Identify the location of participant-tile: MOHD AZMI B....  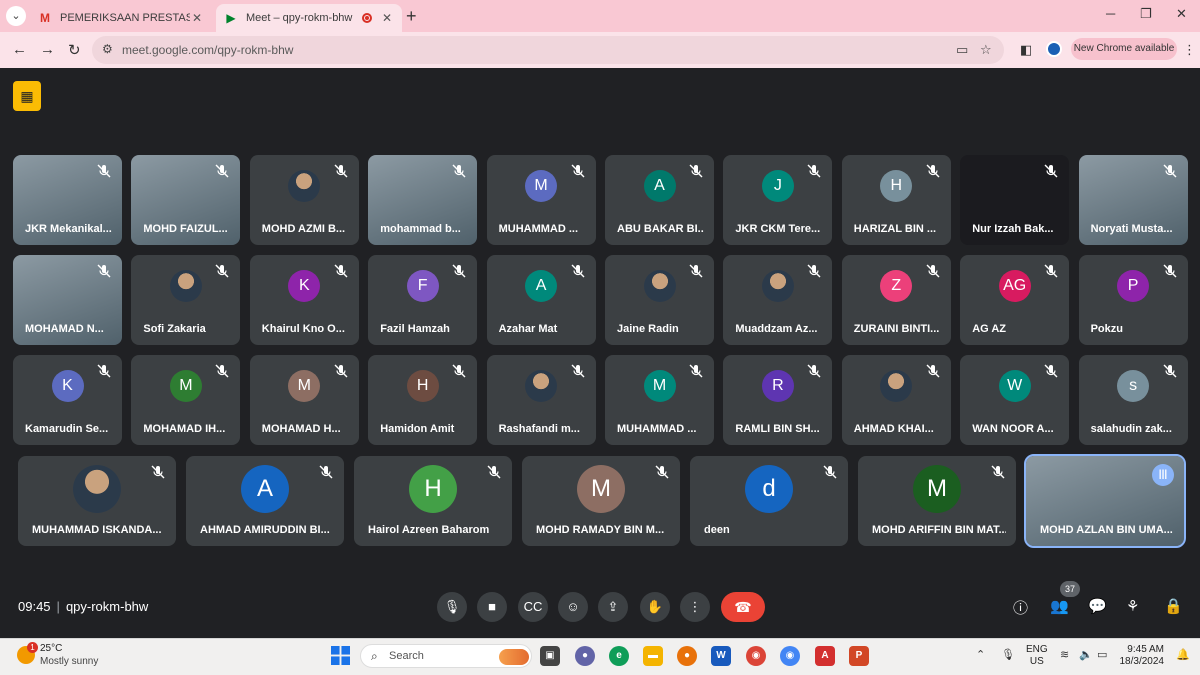
(304, 200).